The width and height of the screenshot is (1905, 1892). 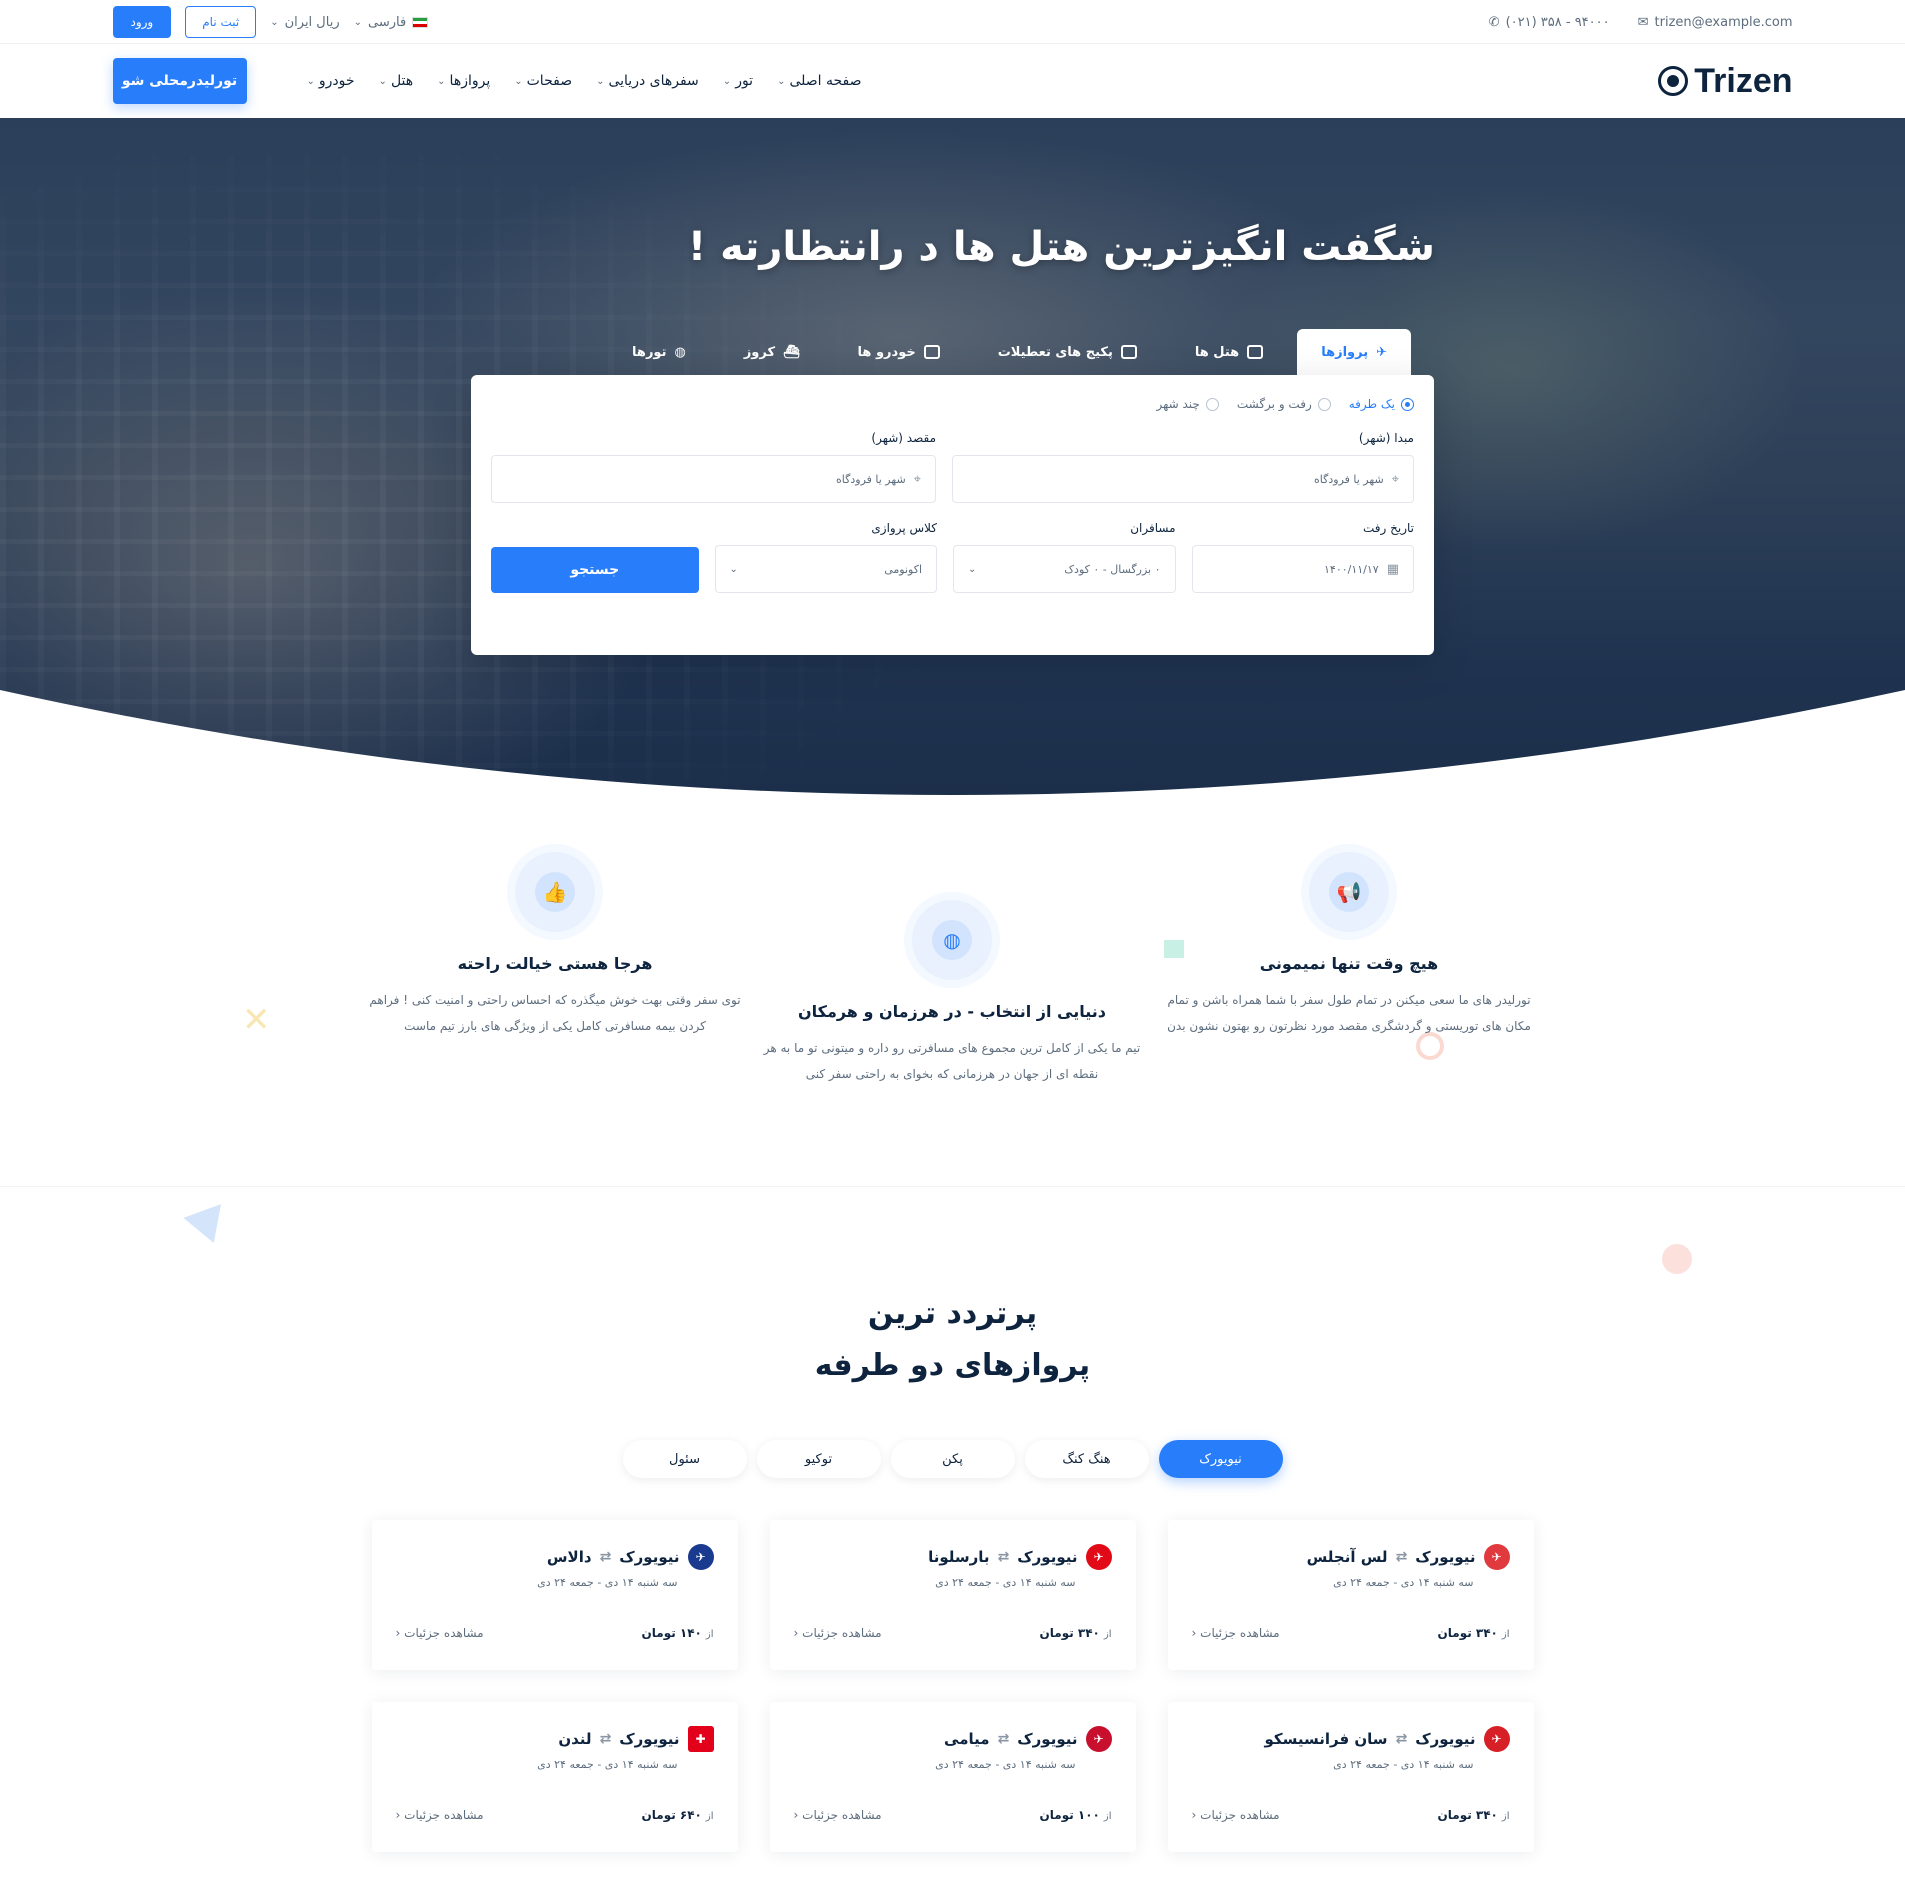 What do you see at coordinates (659, 352) in the screenshot?
I see `tab-tours: ◍ تورها` at bounding box center [659, 352].